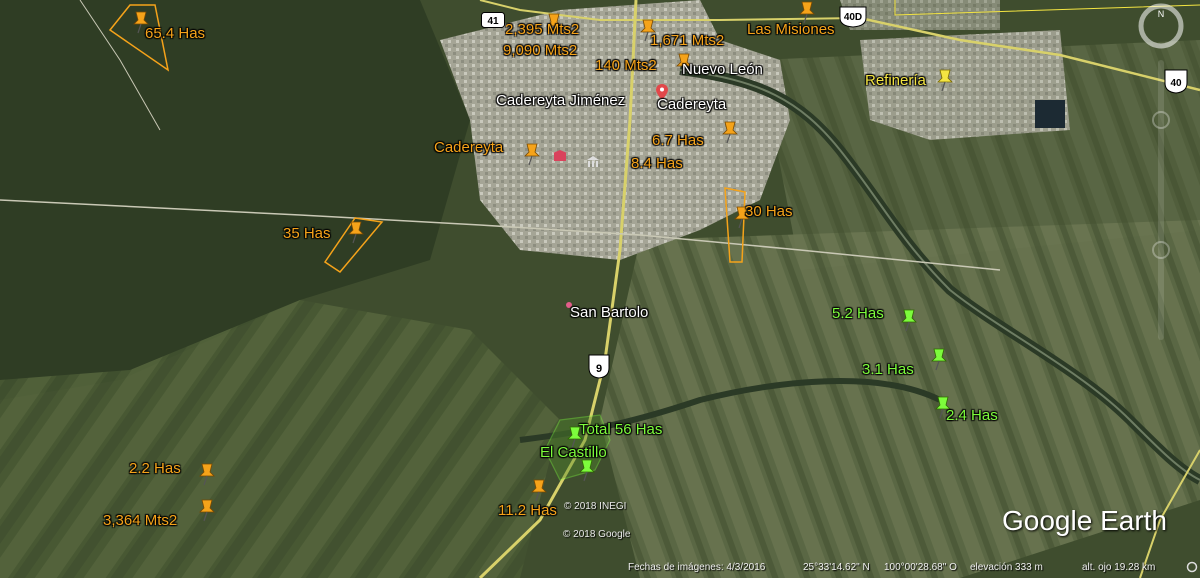 This screenshot has width=1200, height=578. I want to click on parcel-label: 2,395 Mts2, so click(542, 29).